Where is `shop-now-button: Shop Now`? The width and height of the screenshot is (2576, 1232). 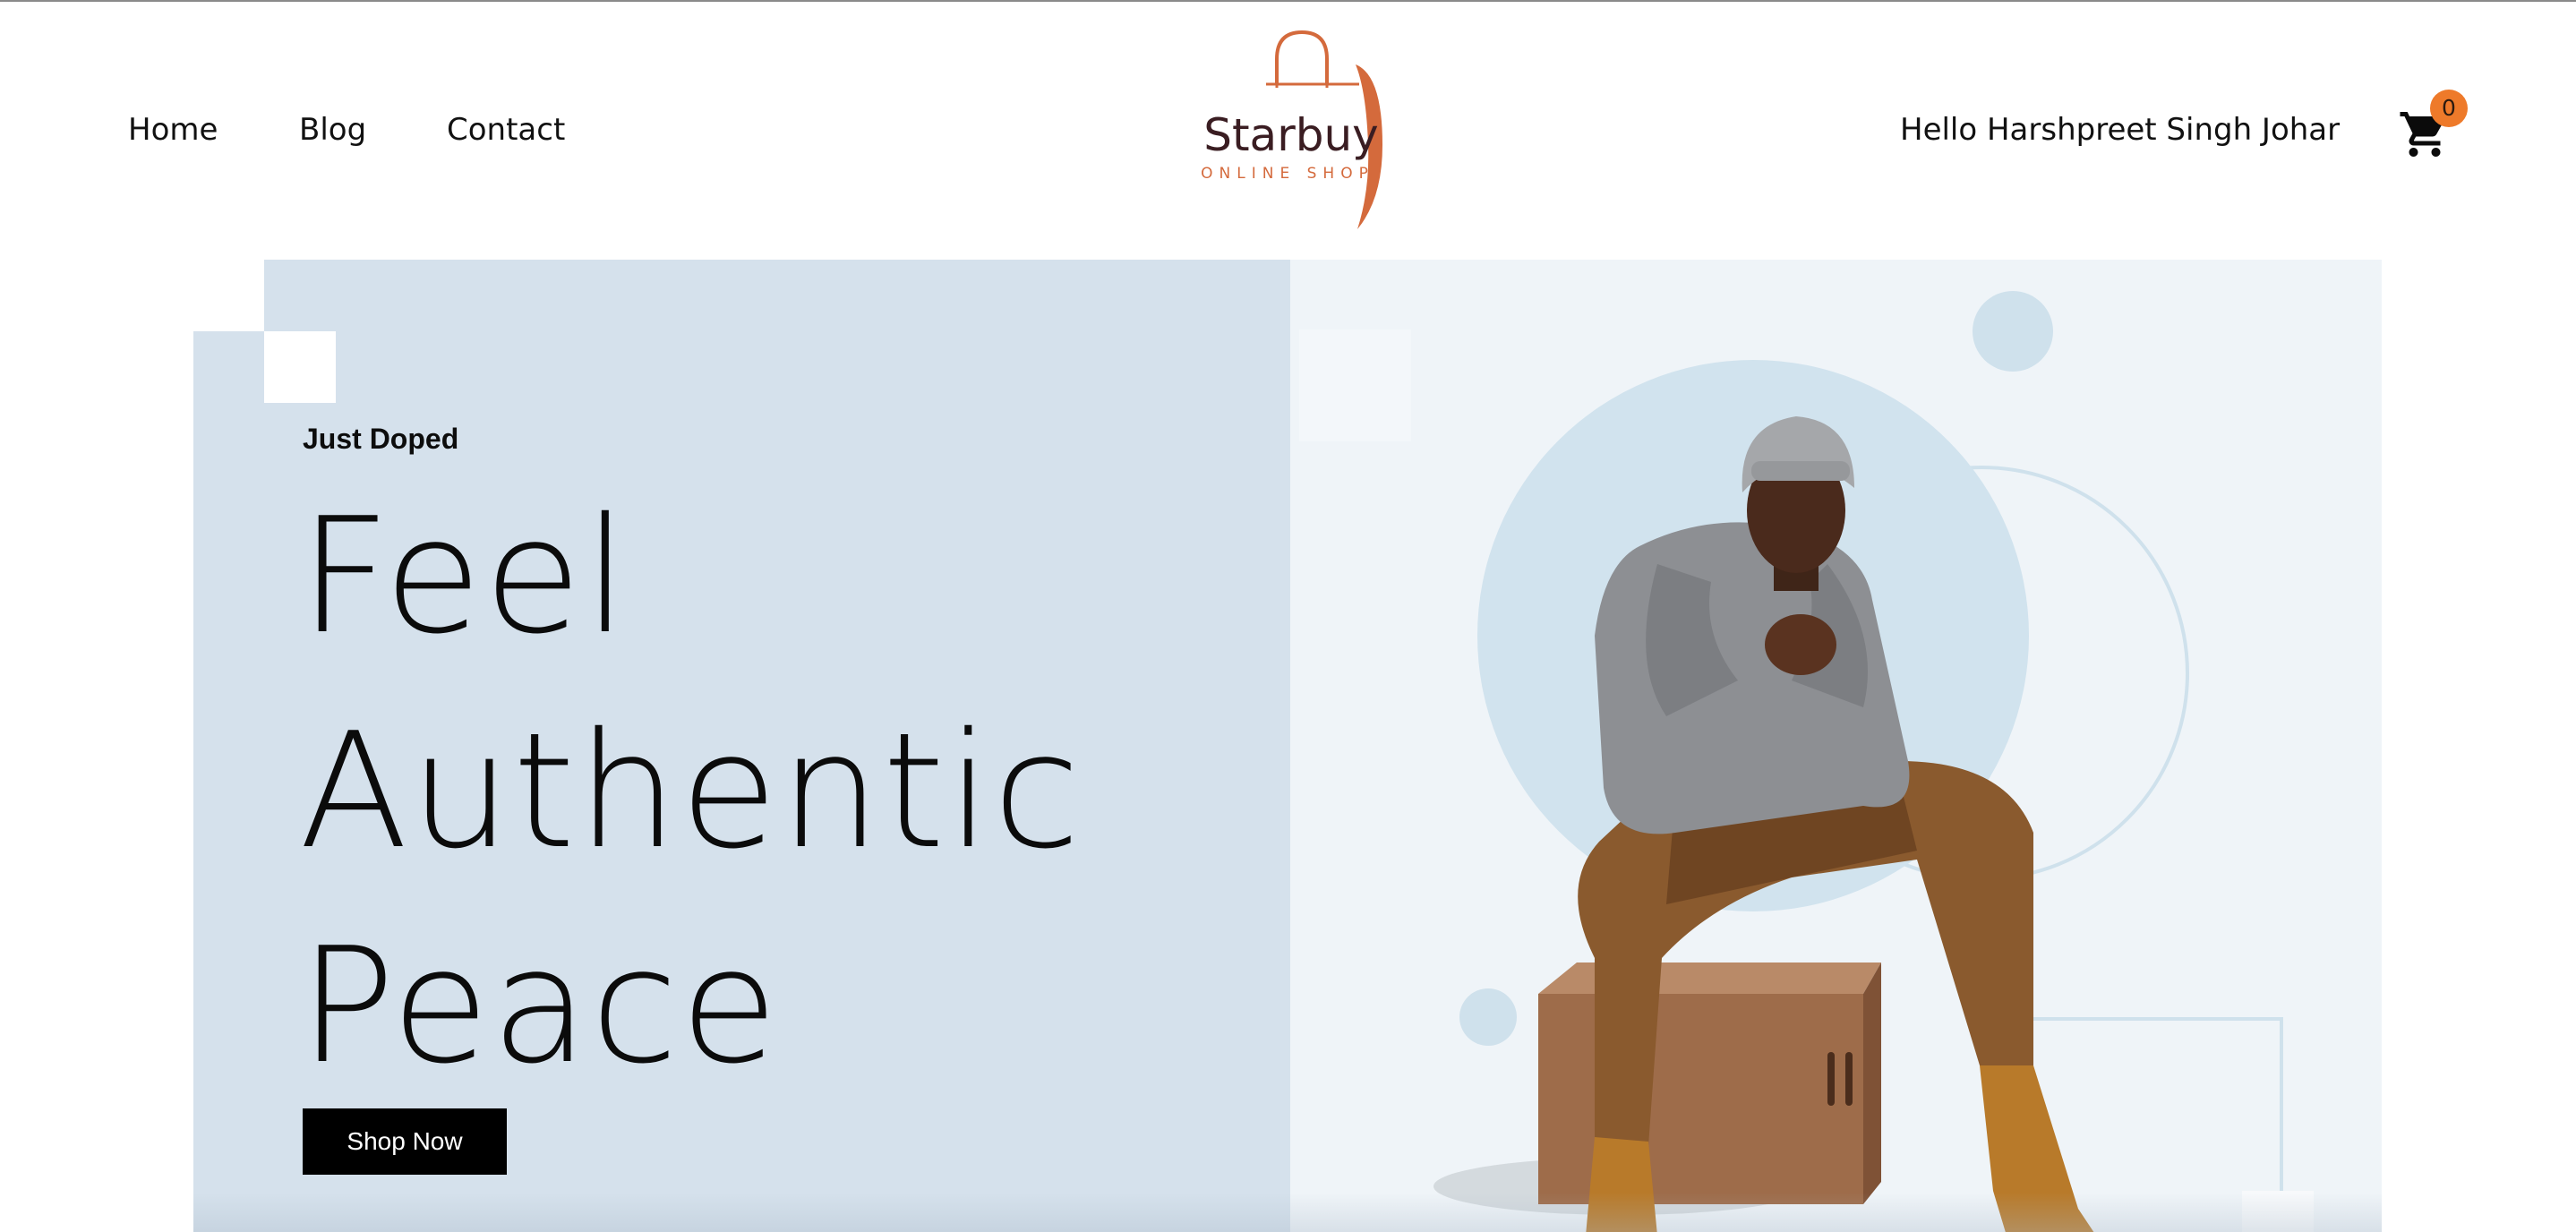 shop-now-button: Shop Now is located at coordinates (405, 1141).